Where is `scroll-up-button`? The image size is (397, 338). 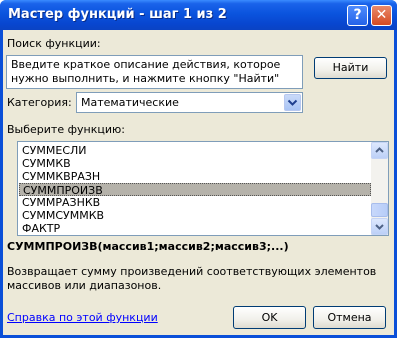
scroll-up-button is located at coordinates (379, 150).